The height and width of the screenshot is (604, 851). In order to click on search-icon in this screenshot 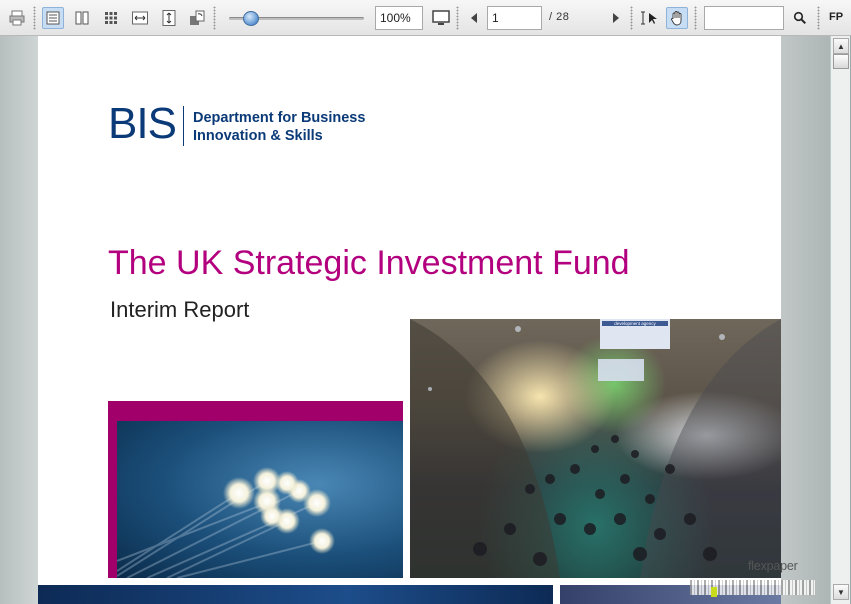, I will do `click(800, 18)`.